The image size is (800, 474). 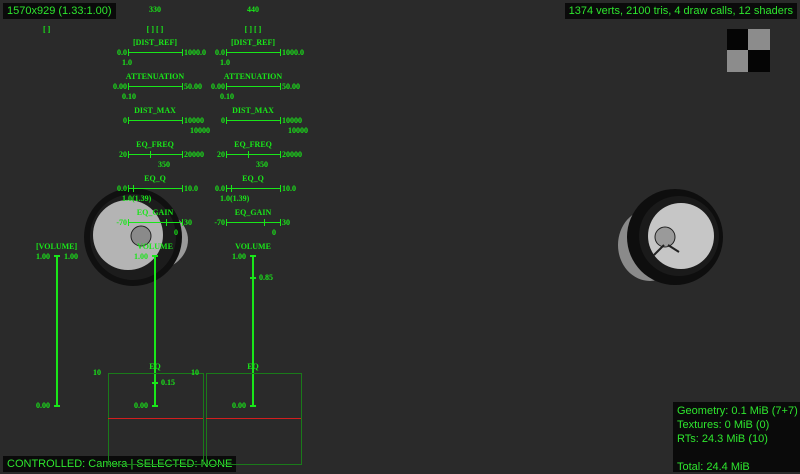 What do you see at coordinates (253, 144) in the screenshot?
I see `param-label: EQ_FREQ` at bounding box center [253, 144].